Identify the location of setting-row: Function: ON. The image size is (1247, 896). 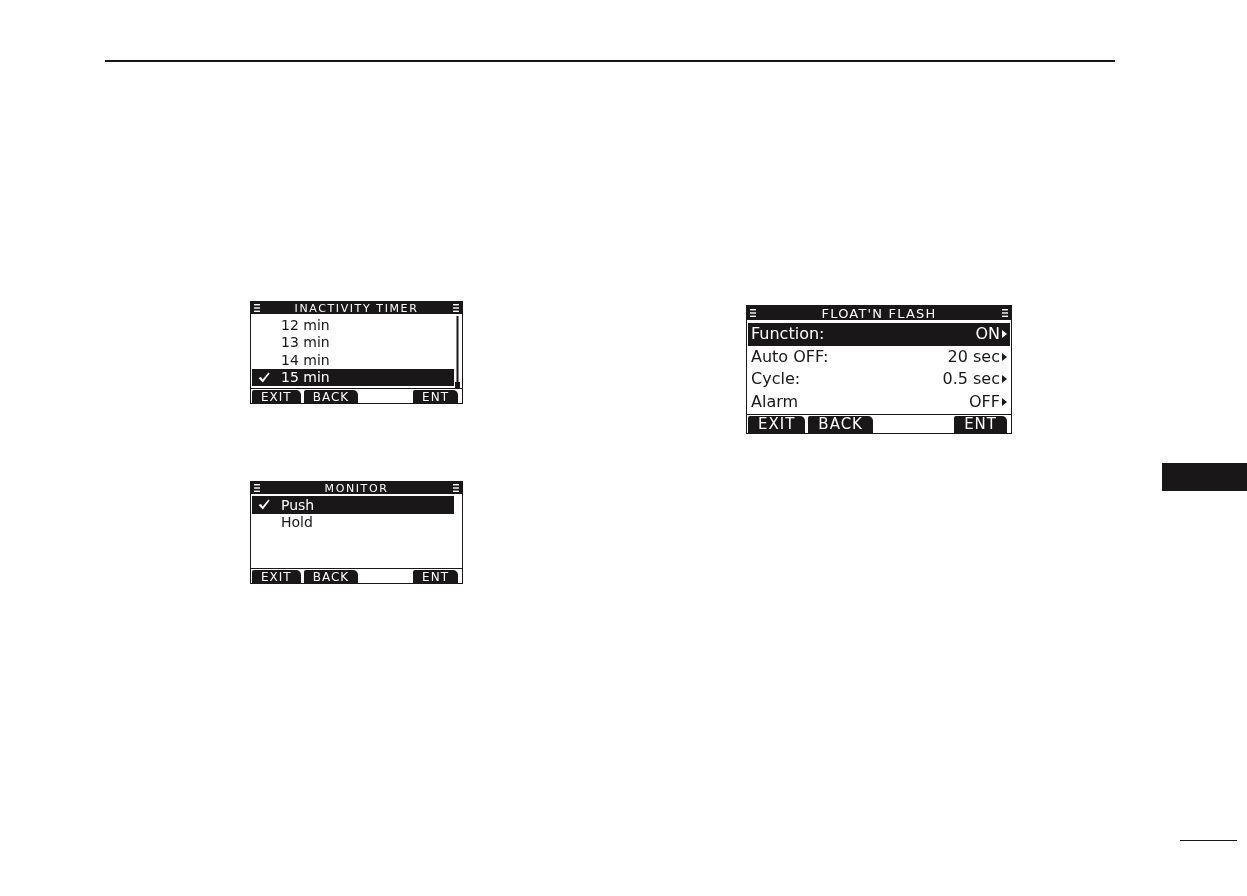
(879, 334).